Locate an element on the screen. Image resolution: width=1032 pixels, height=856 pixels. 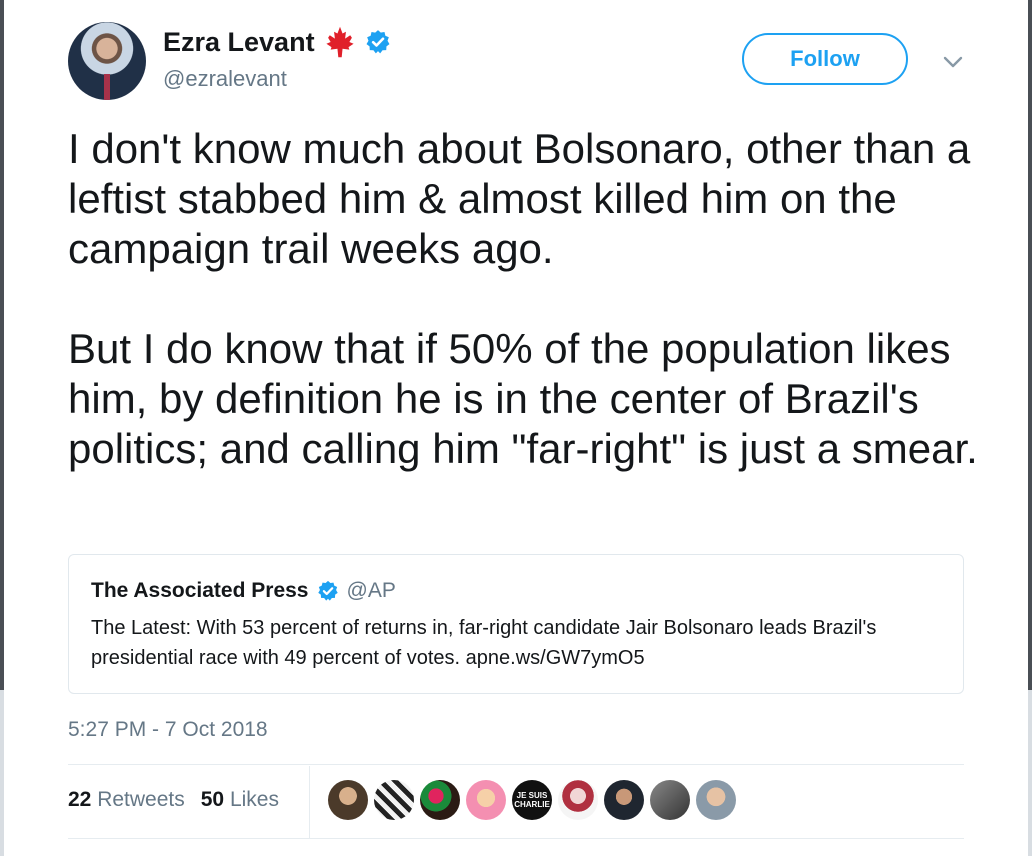
window-edge-left is located at coordinates (2, 345).